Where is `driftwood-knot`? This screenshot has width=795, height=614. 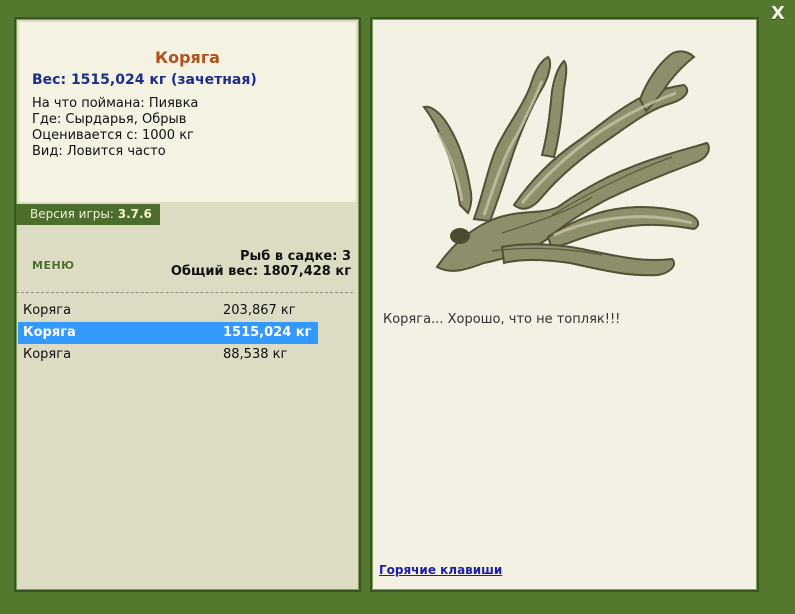
driftwood-knot is located at coordinates (460, 236).